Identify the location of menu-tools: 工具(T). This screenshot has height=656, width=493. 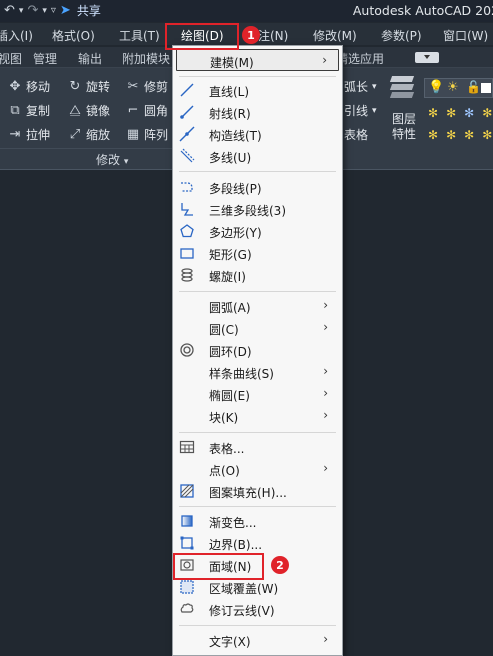
(139, 35).